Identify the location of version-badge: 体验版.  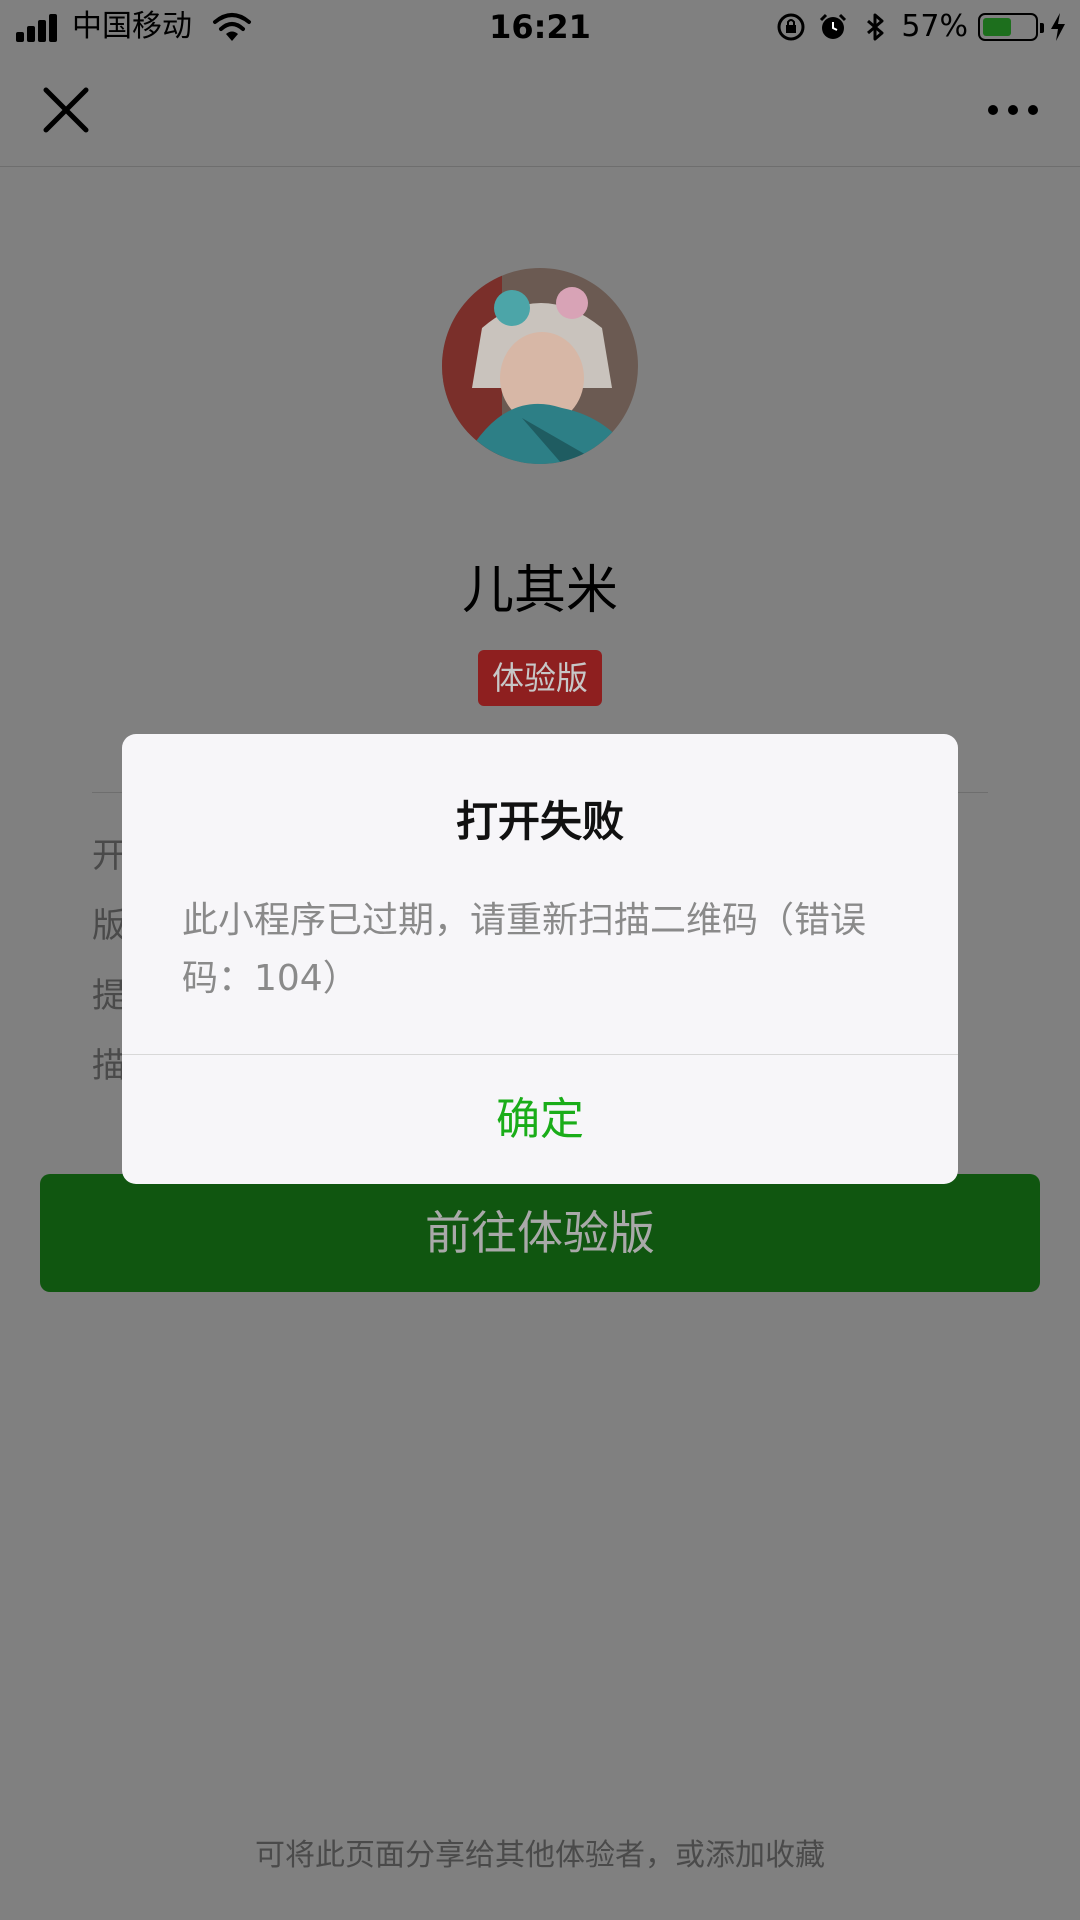
(540, 678).